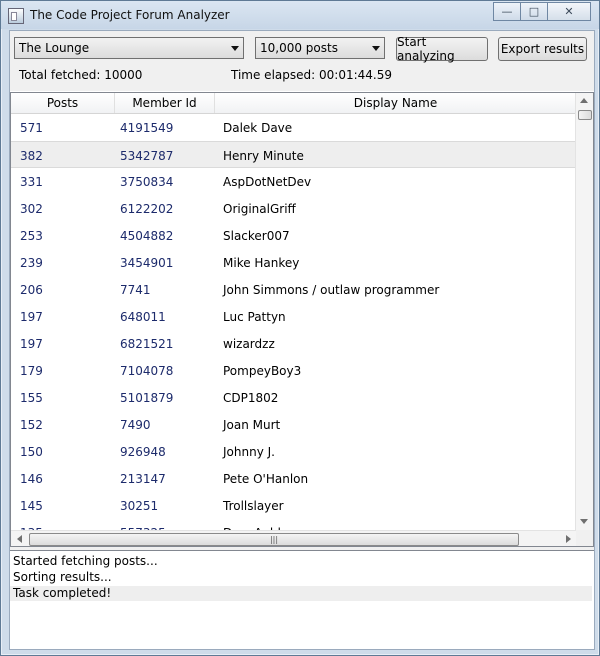 The image size is (600, 656). I want to click on cell-member-id: 30251, so click(139, 506).